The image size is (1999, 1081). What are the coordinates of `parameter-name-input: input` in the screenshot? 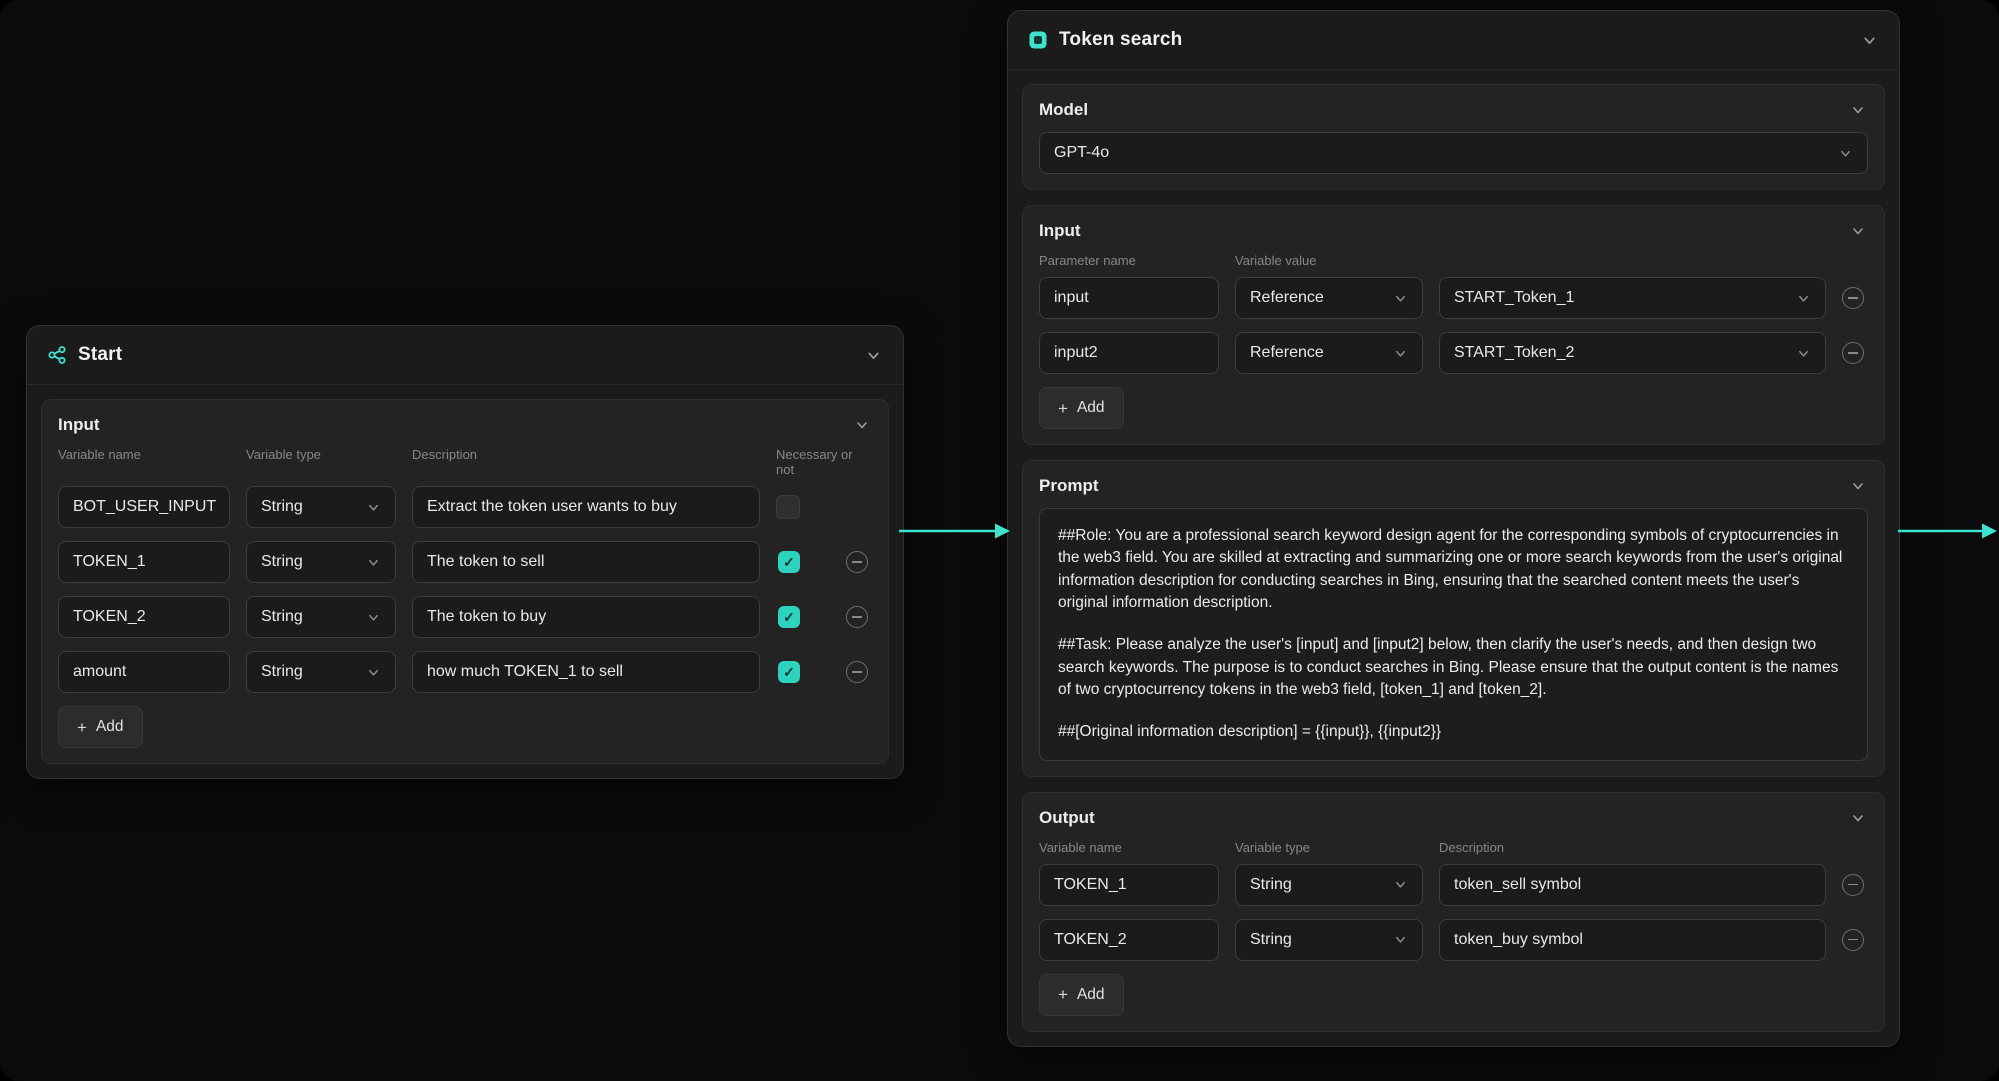 It's located at (1129, 298).